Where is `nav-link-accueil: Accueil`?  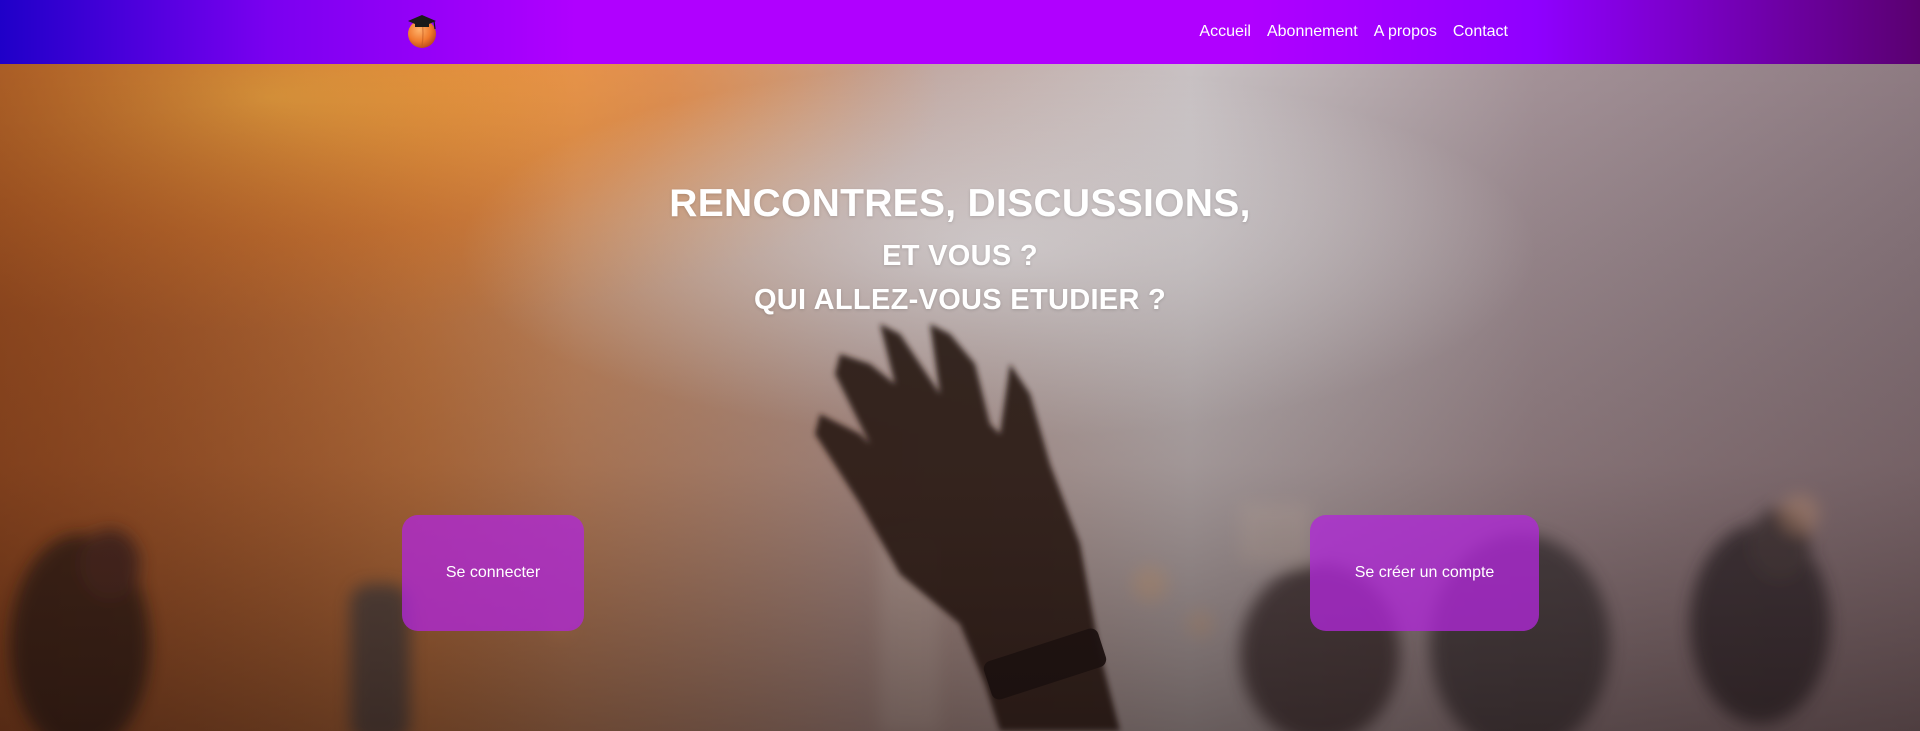 nav-link-accueil: Accueil is located at coordinates (1225, 32).